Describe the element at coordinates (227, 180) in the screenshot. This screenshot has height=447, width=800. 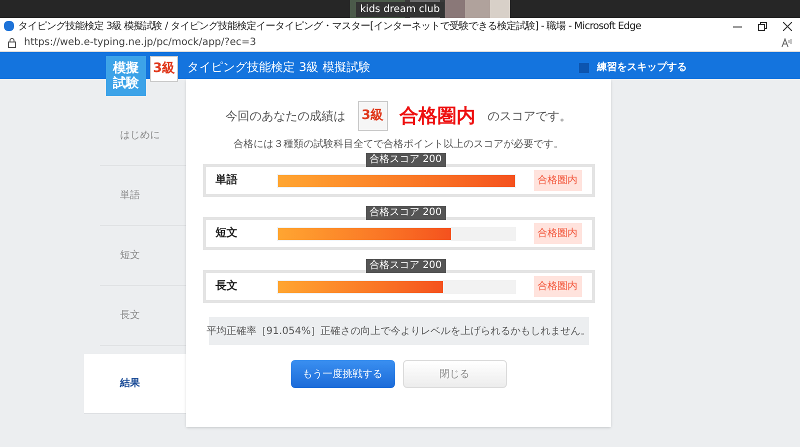
I see `subject-name: 単語` at that location.